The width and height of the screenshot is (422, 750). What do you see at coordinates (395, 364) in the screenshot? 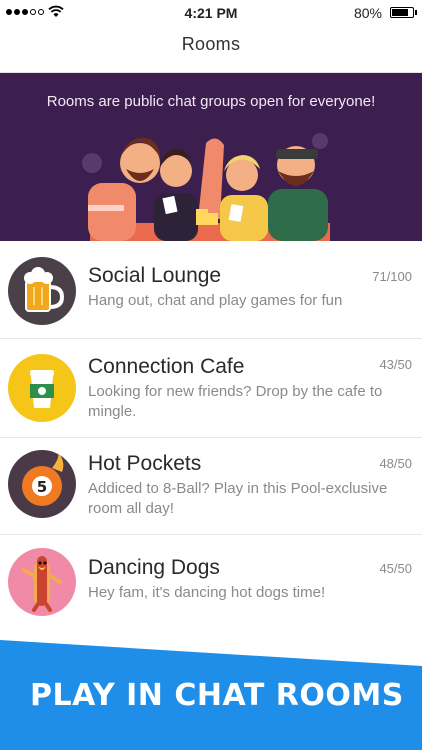
I see `room-member-count: 43/50` at bounding box center [395, 364].